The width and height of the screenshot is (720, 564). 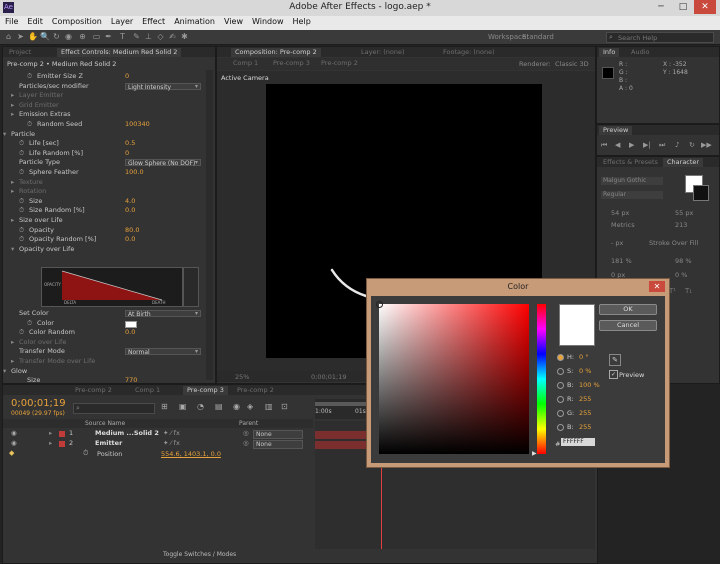 What do you see at coordinates (105, 324) in the screenshot?
I see `effect-property-row: ⏱ Color` at bounding box center [105, 324].